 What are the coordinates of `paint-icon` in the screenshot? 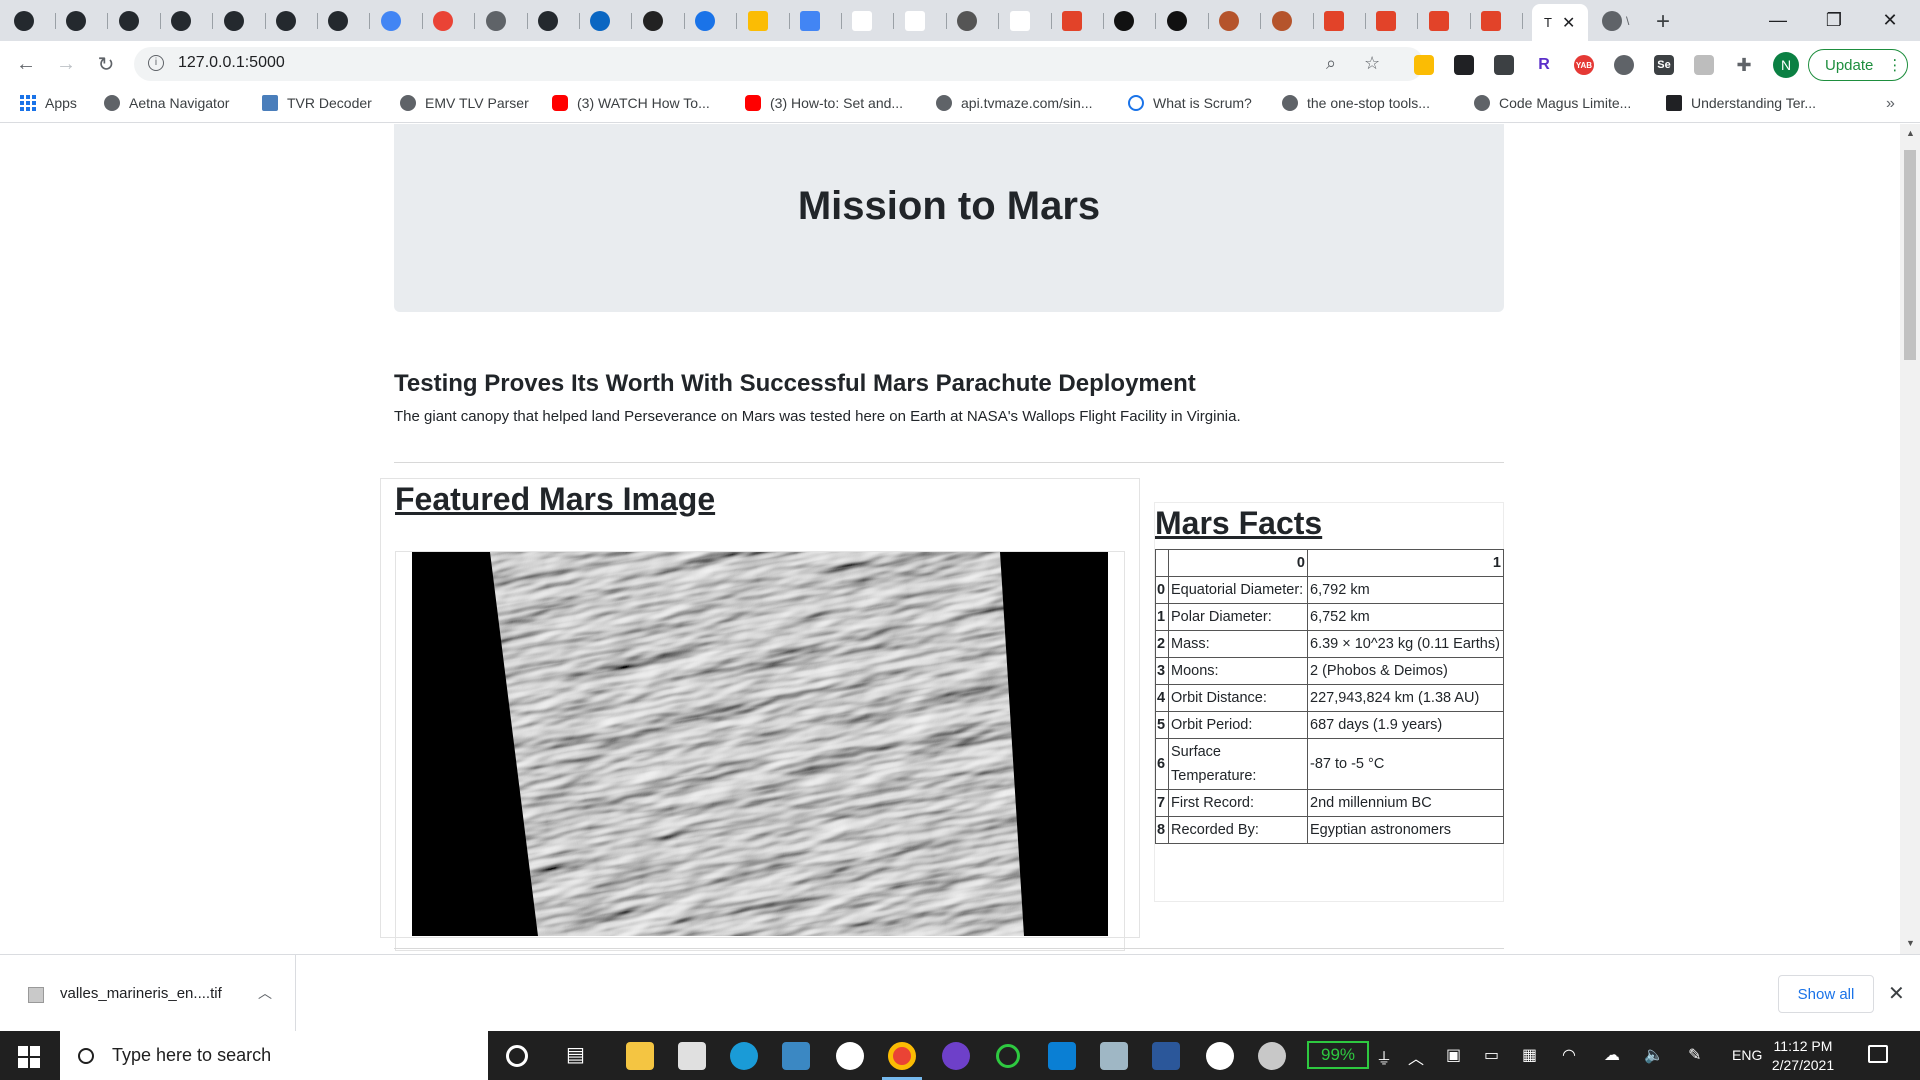 It's located at (1272, 1056).